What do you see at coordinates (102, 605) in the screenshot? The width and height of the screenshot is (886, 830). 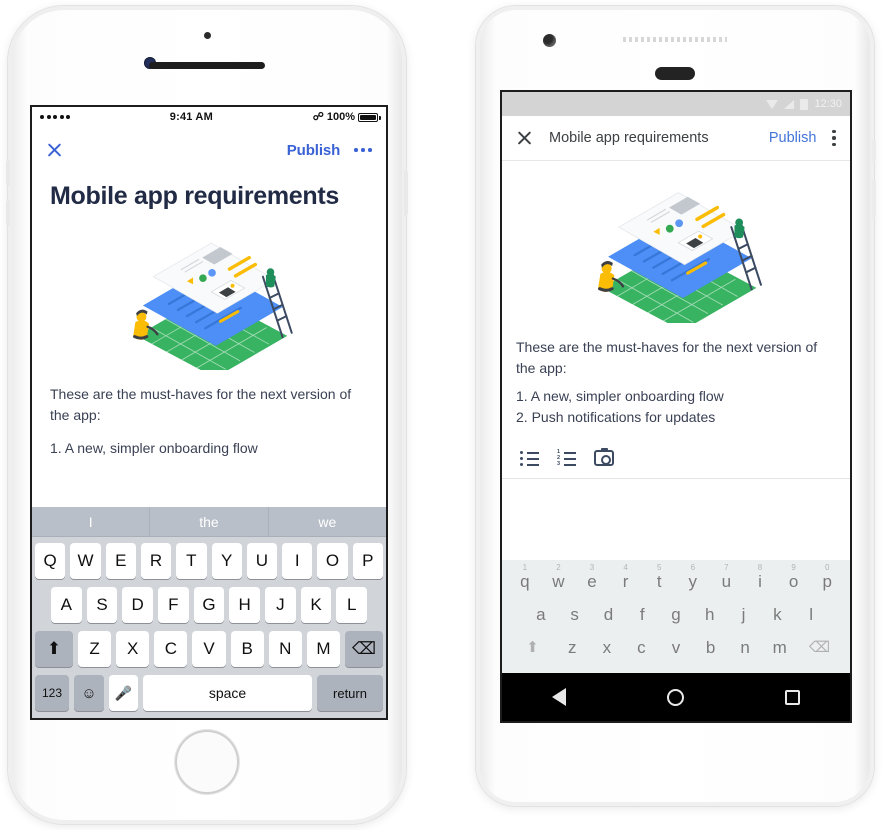 I see `key-s: S` at bounding box center [102, 605].